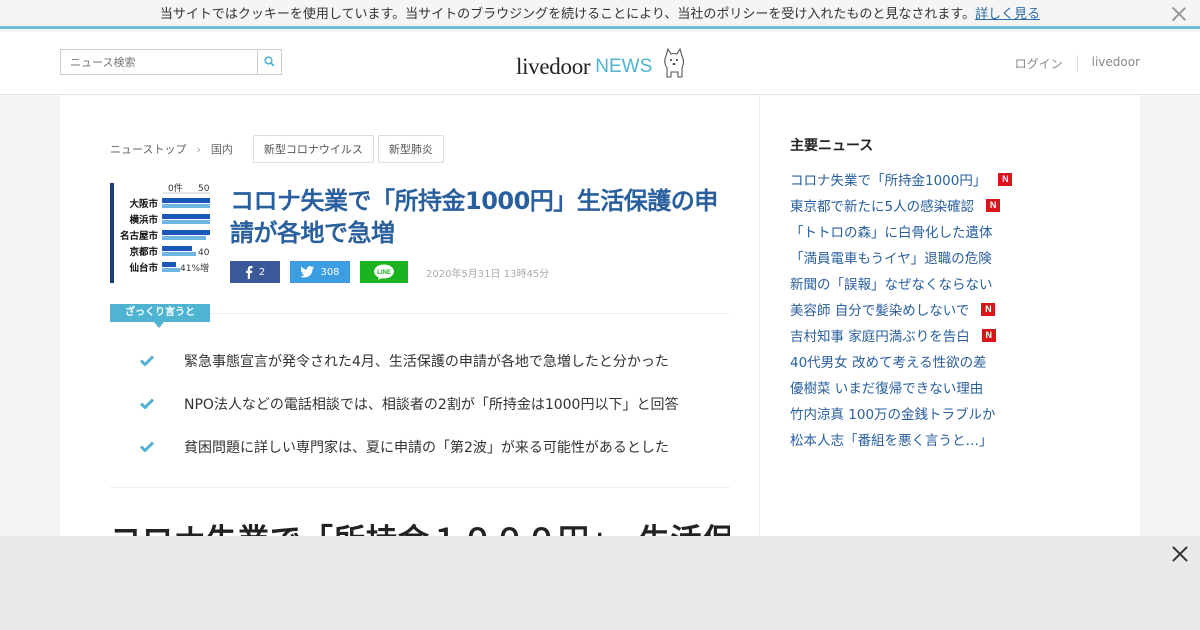  Describe the element at coordinates (410, 149) in the screenshot. I see `tag-pneumonia: 新型肺炎` at that location.